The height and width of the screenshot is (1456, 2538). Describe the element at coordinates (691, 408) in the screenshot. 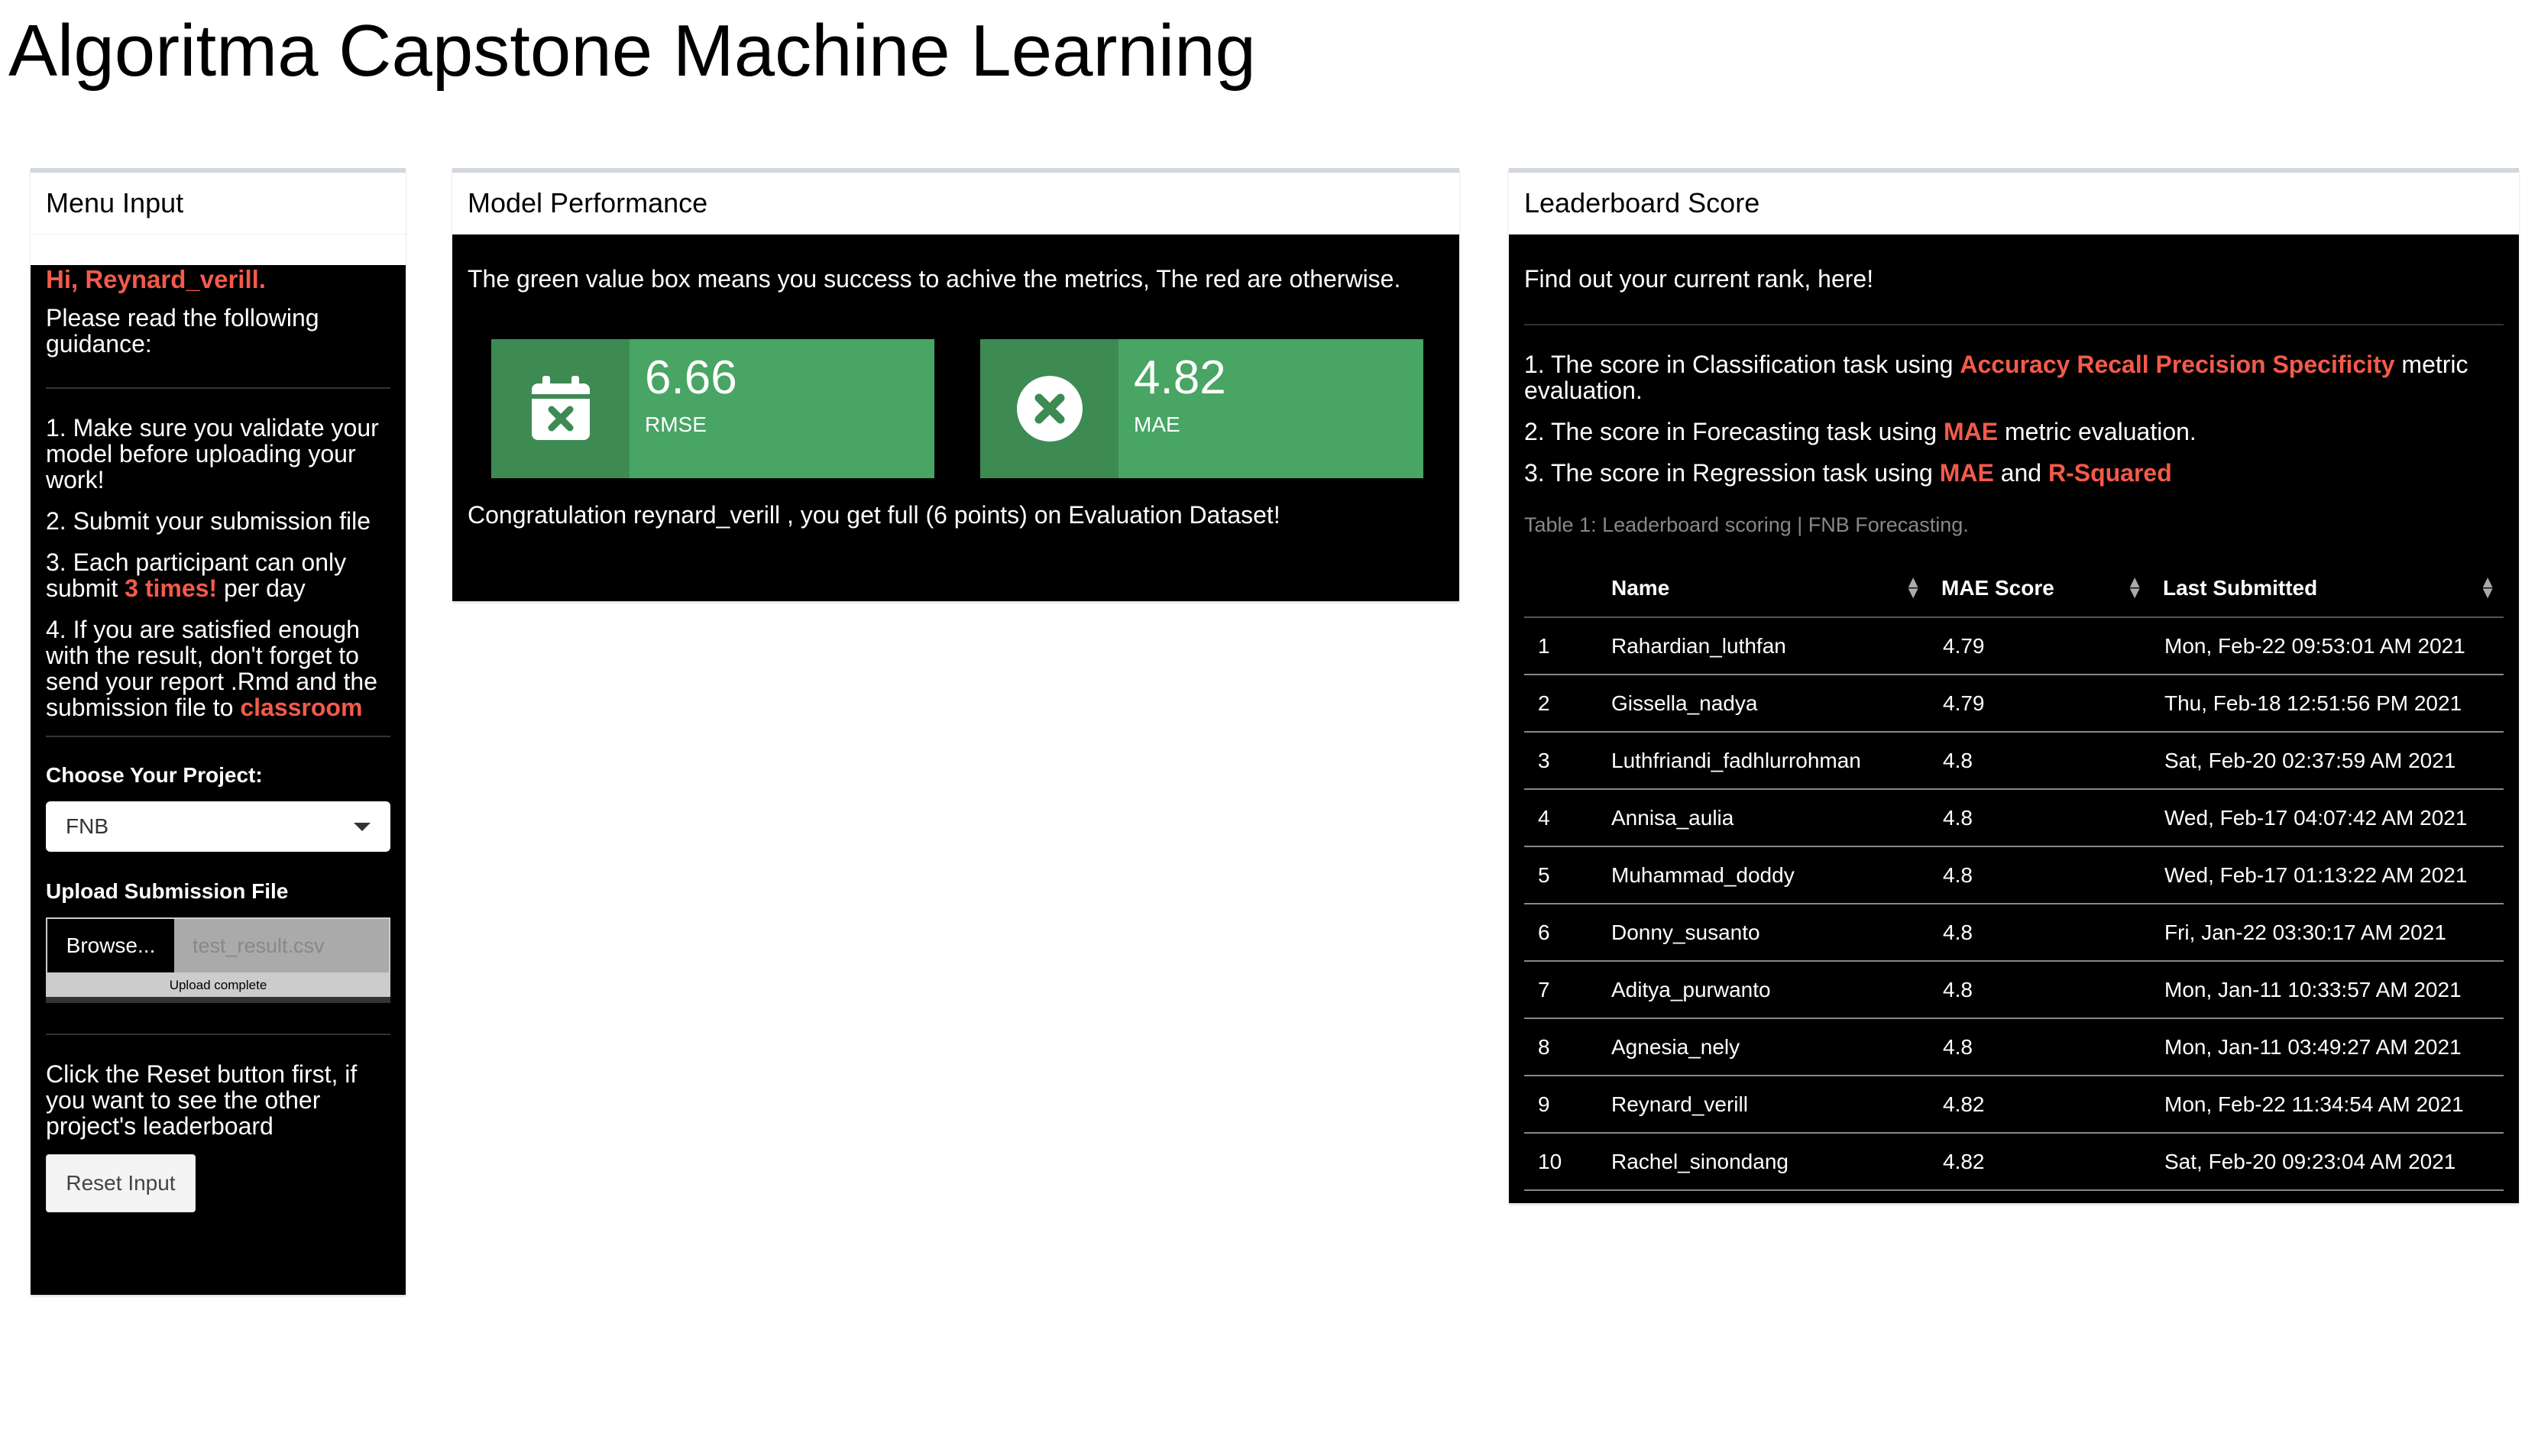

I see `value-box-text: 6.66 RMSE` at that location.